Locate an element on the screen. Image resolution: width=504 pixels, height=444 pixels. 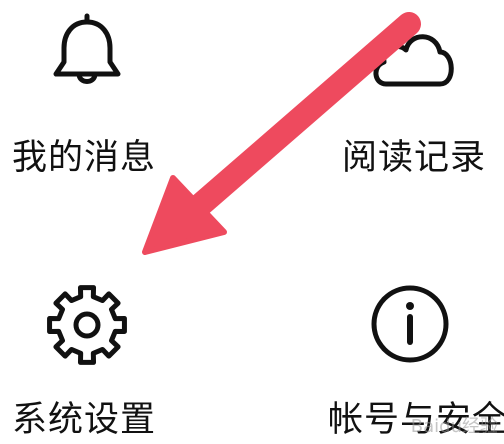
menu-item-label: 阅读记录 is located at coordinates (414, 158).